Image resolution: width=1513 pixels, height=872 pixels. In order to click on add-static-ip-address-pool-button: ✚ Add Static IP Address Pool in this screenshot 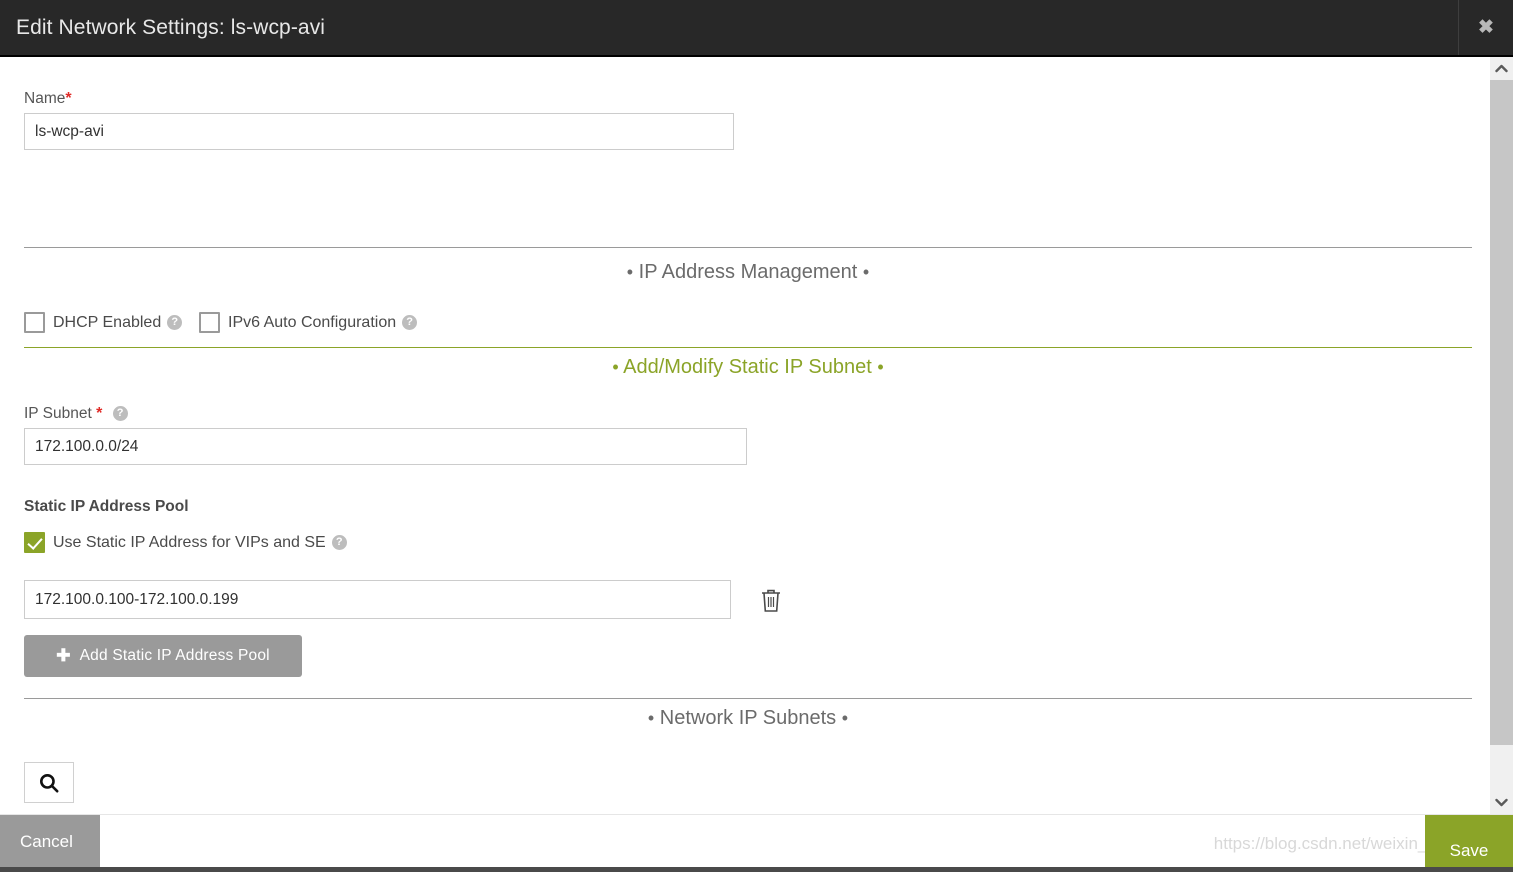, I will do `click(163, 656)`.